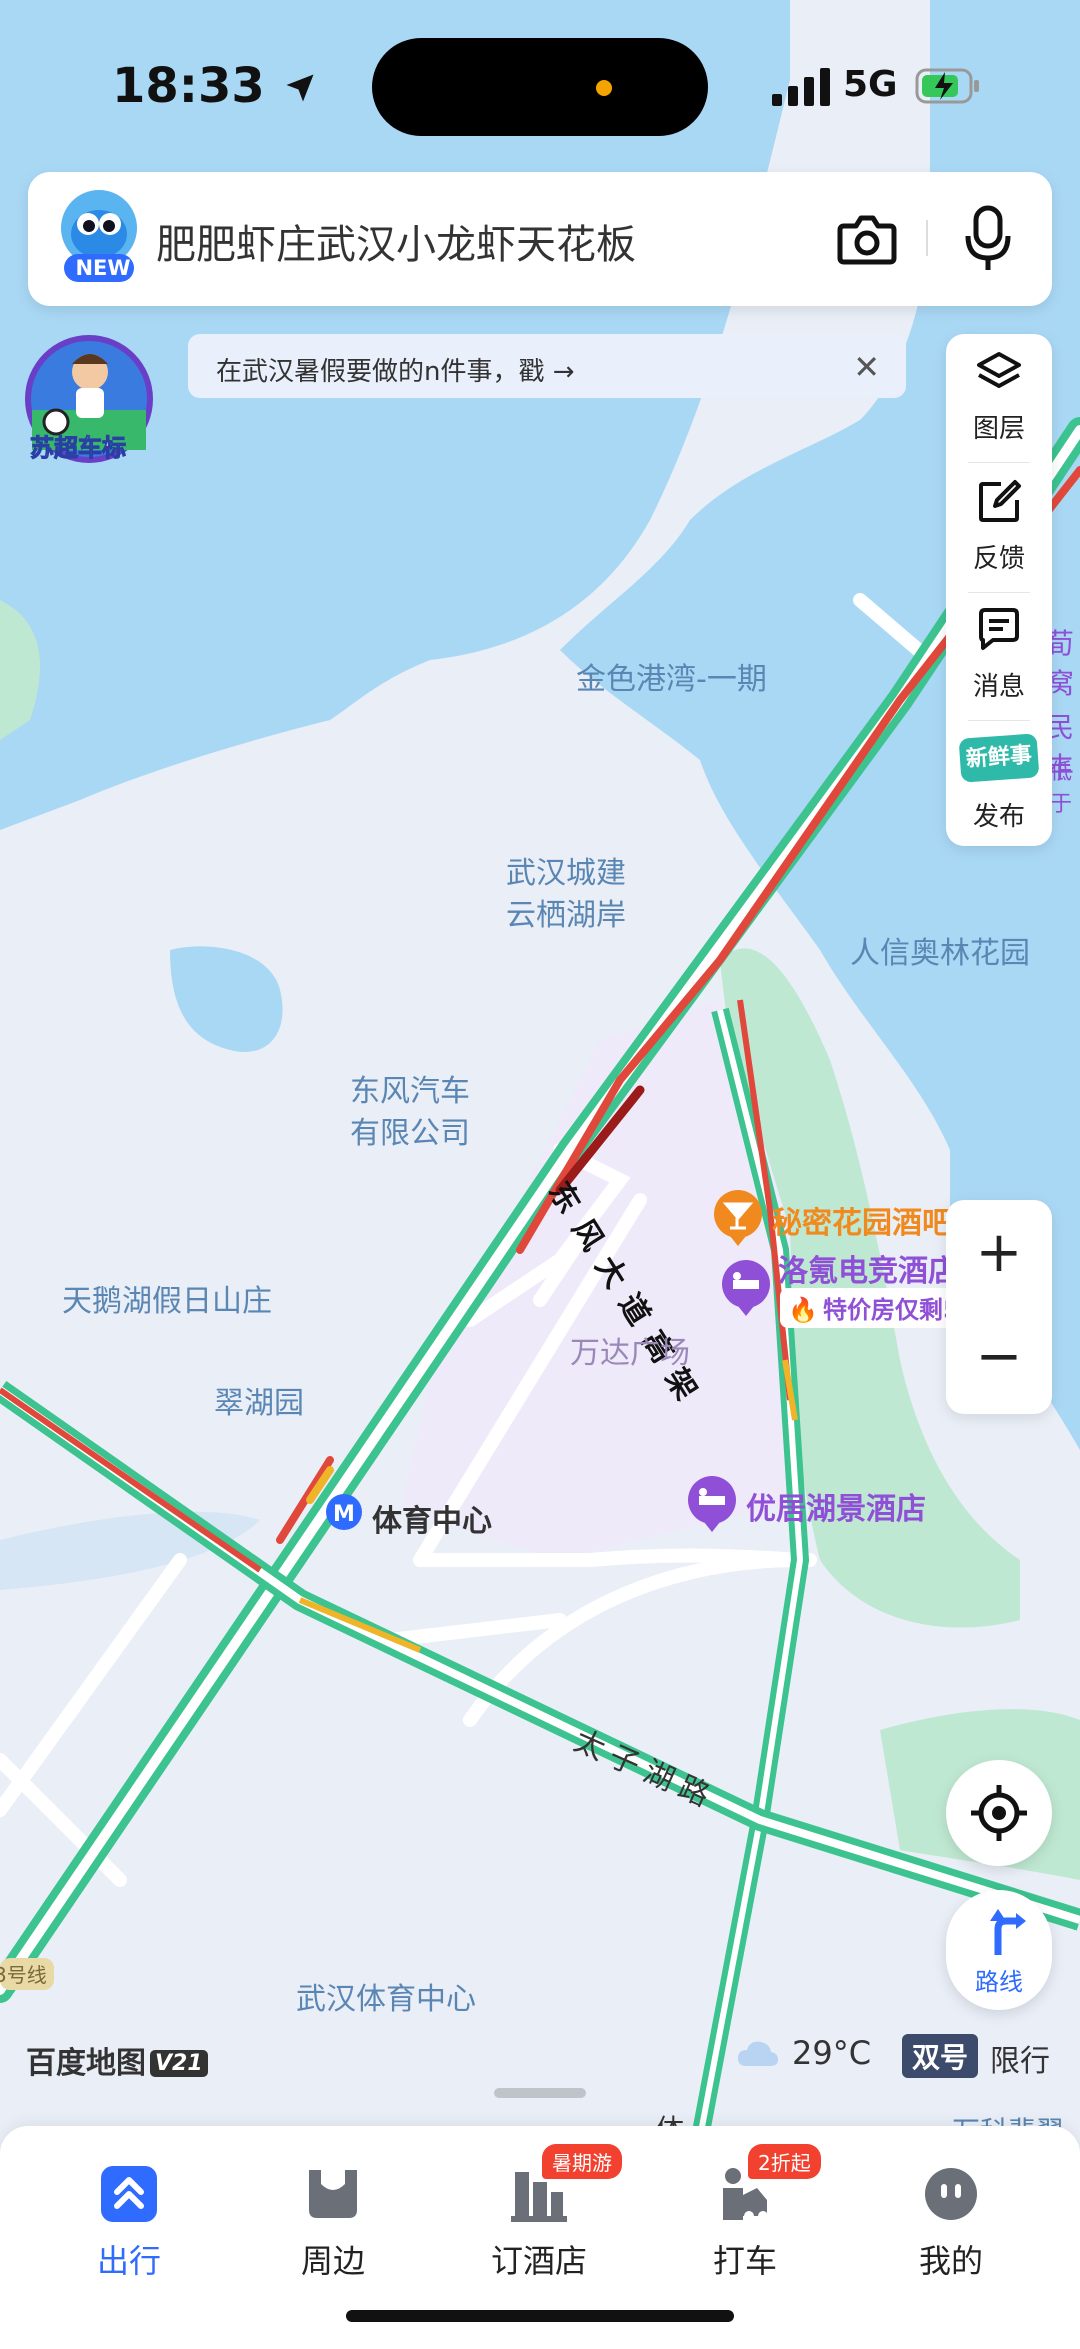  What do you see at coordinates (86, 2063) in the screenshot?
I see `brand-name: 百度地图` at bounding box center [86, 2063].